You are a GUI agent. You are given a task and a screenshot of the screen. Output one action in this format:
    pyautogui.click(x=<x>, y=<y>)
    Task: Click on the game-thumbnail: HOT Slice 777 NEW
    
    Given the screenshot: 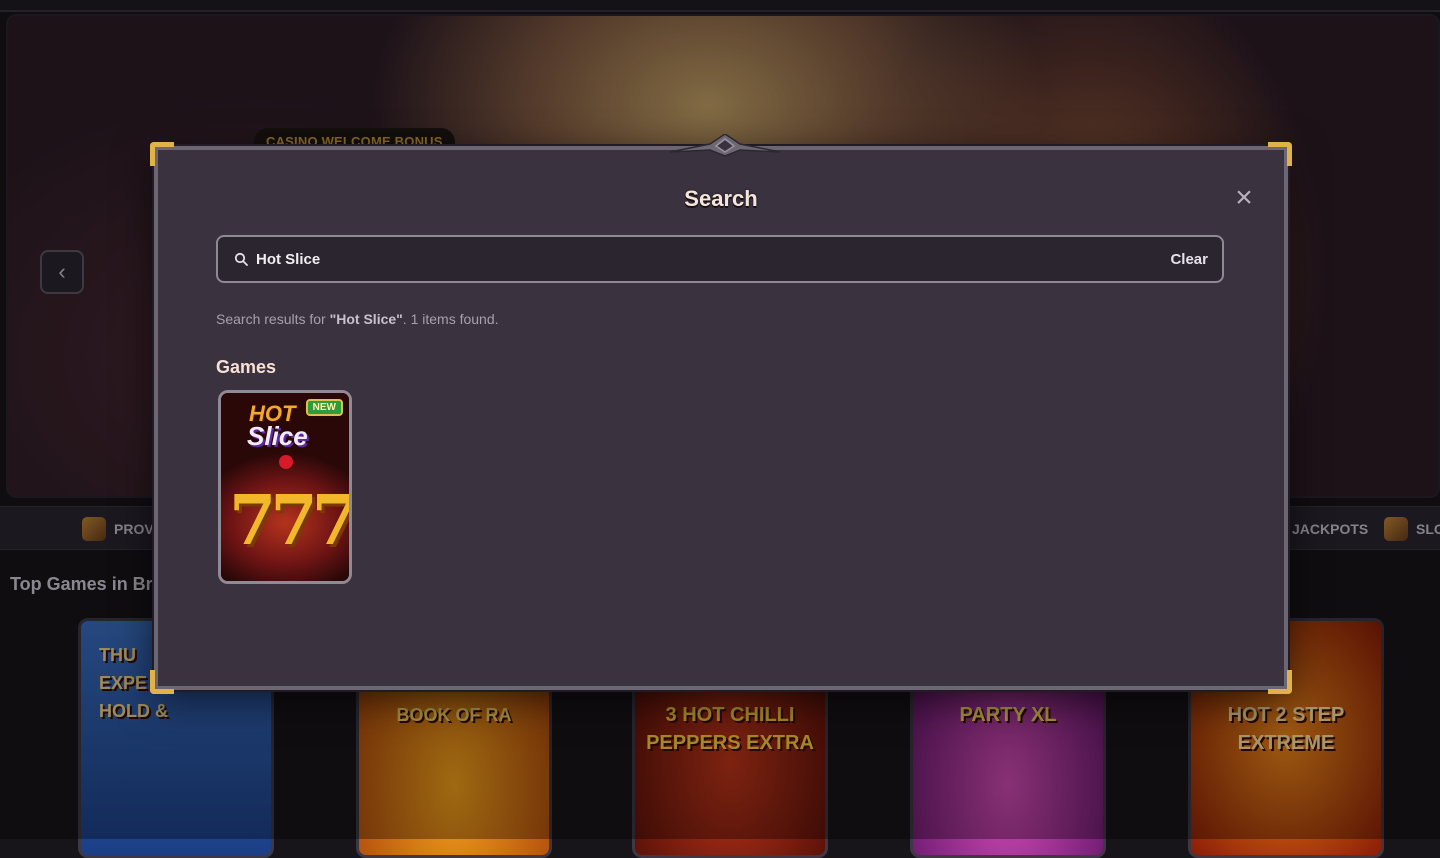 What is the action you would take?
    pyautogui.click(x=285, y=487)
    